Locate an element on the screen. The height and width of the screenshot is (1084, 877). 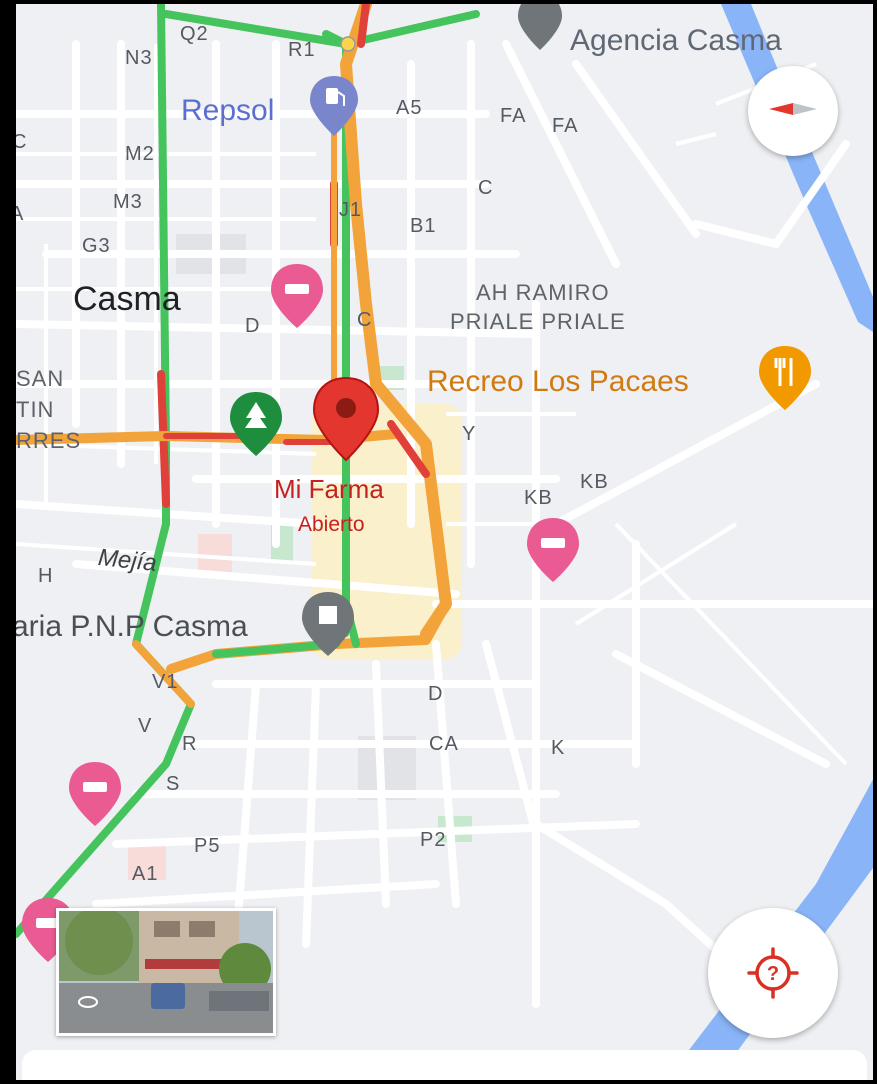
compass-button is located at coordinates (793, 111).